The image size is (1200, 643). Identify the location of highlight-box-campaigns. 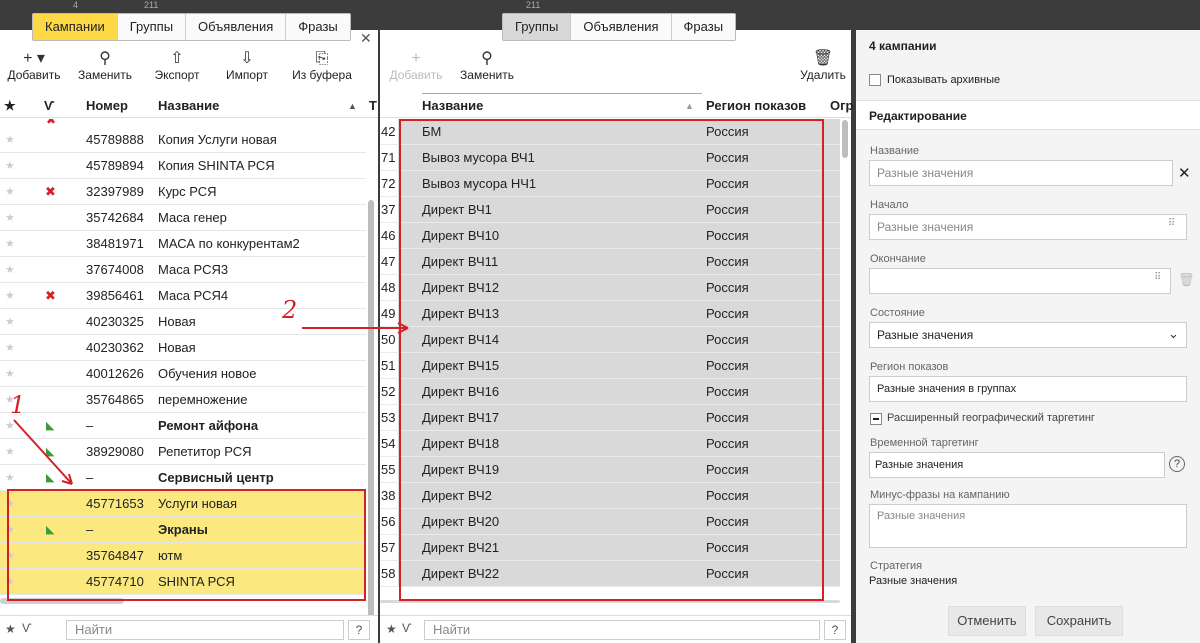
(186, 545).